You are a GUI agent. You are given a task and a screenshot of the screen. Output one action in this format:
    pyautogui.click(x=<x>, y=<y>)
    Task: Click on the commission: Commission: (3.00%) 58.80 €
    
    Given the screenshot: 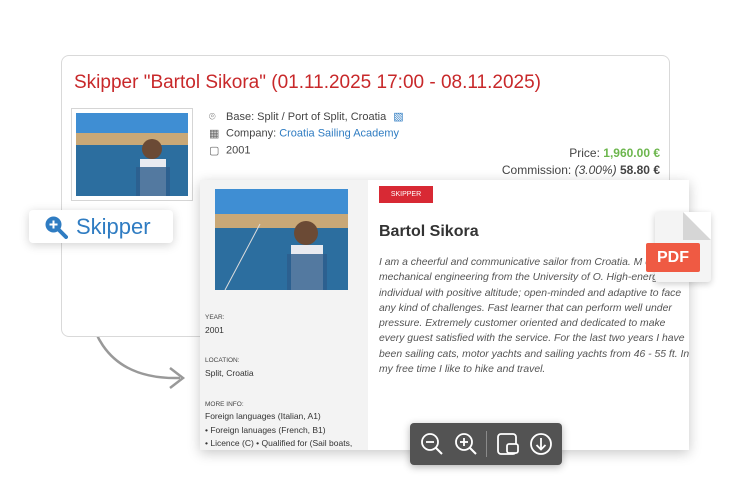 What is the action you would take?
    pyautogui.click(x=580, y=170)
    